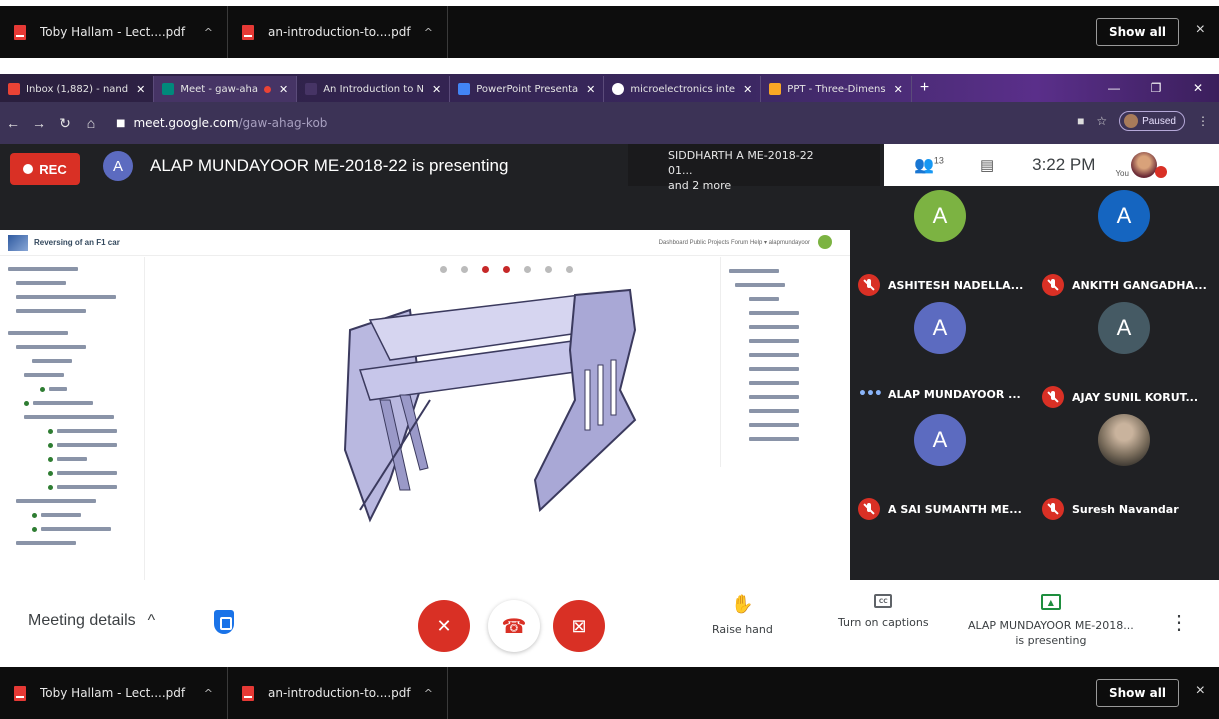  I want to click on minimize-icon: —, so click(1114, 88).